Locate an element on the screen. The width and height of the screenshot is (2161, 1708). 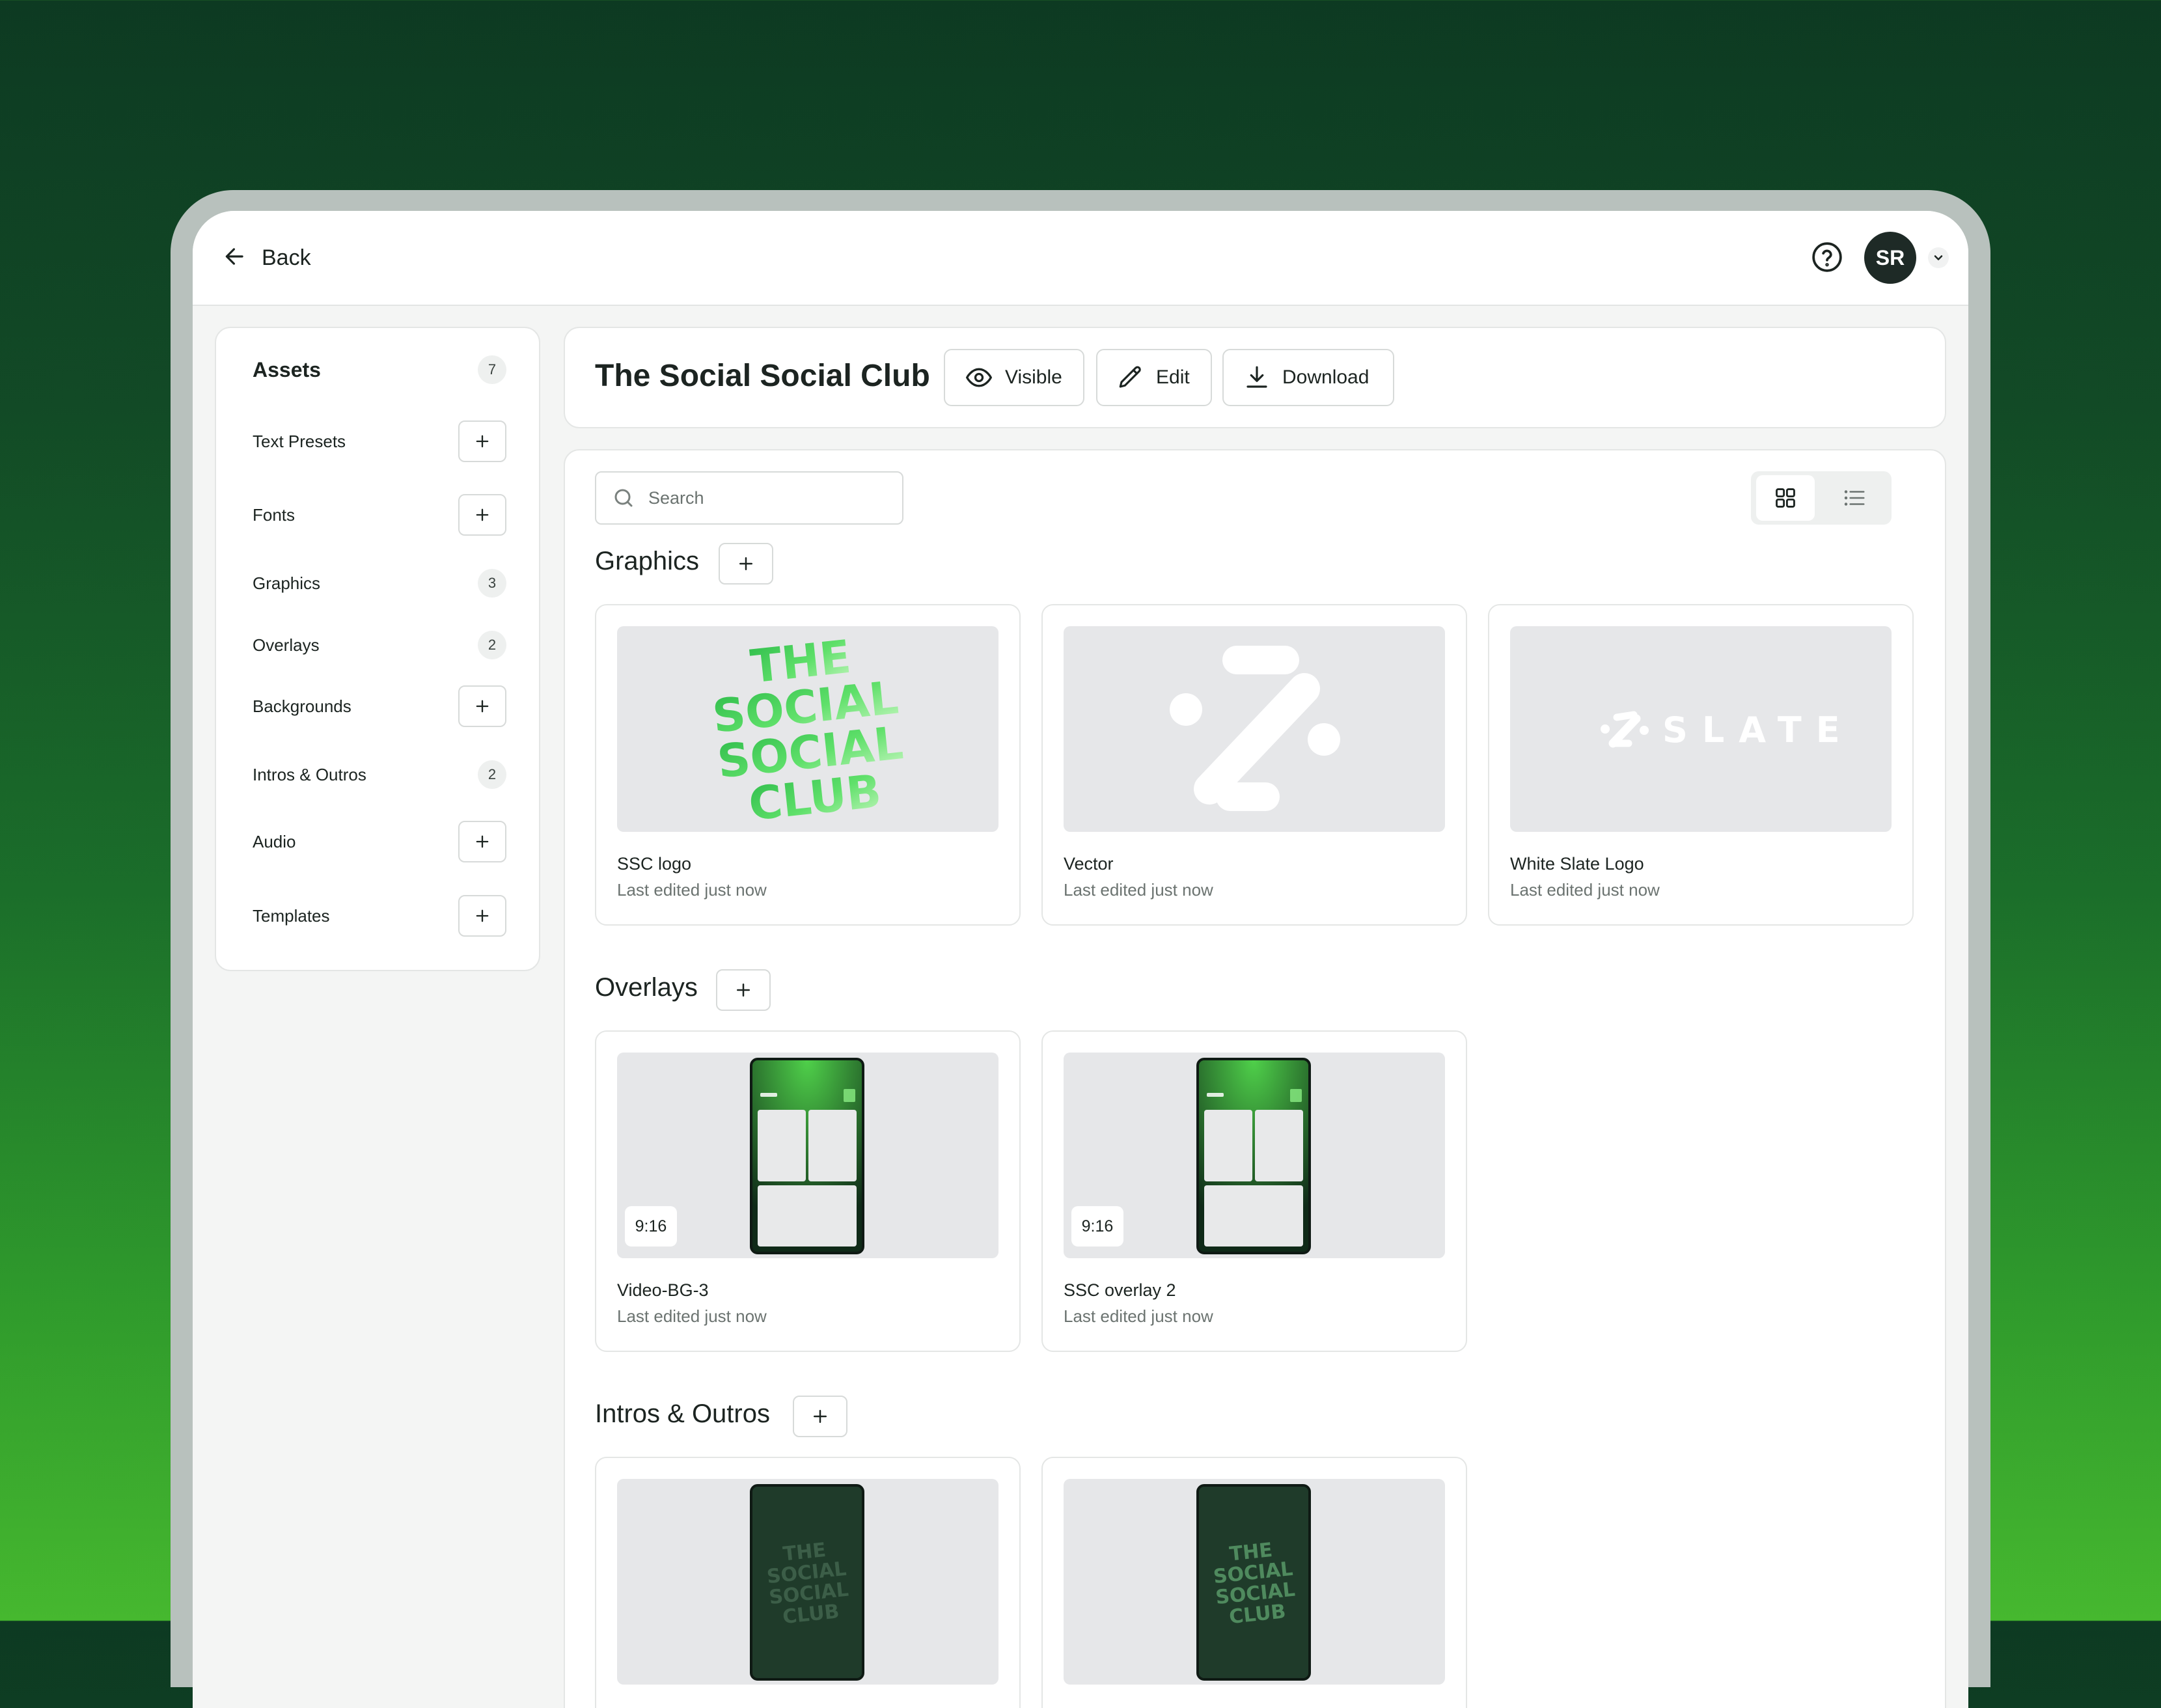
help-icon is located at coordinates (1827, 257).